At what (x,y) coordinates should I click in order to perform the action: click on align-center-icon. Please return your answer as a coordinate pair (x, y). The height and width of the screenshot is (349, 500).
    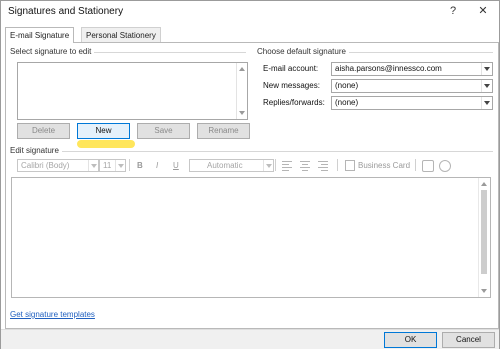
    Looking at the image, I should click on (305, 166).